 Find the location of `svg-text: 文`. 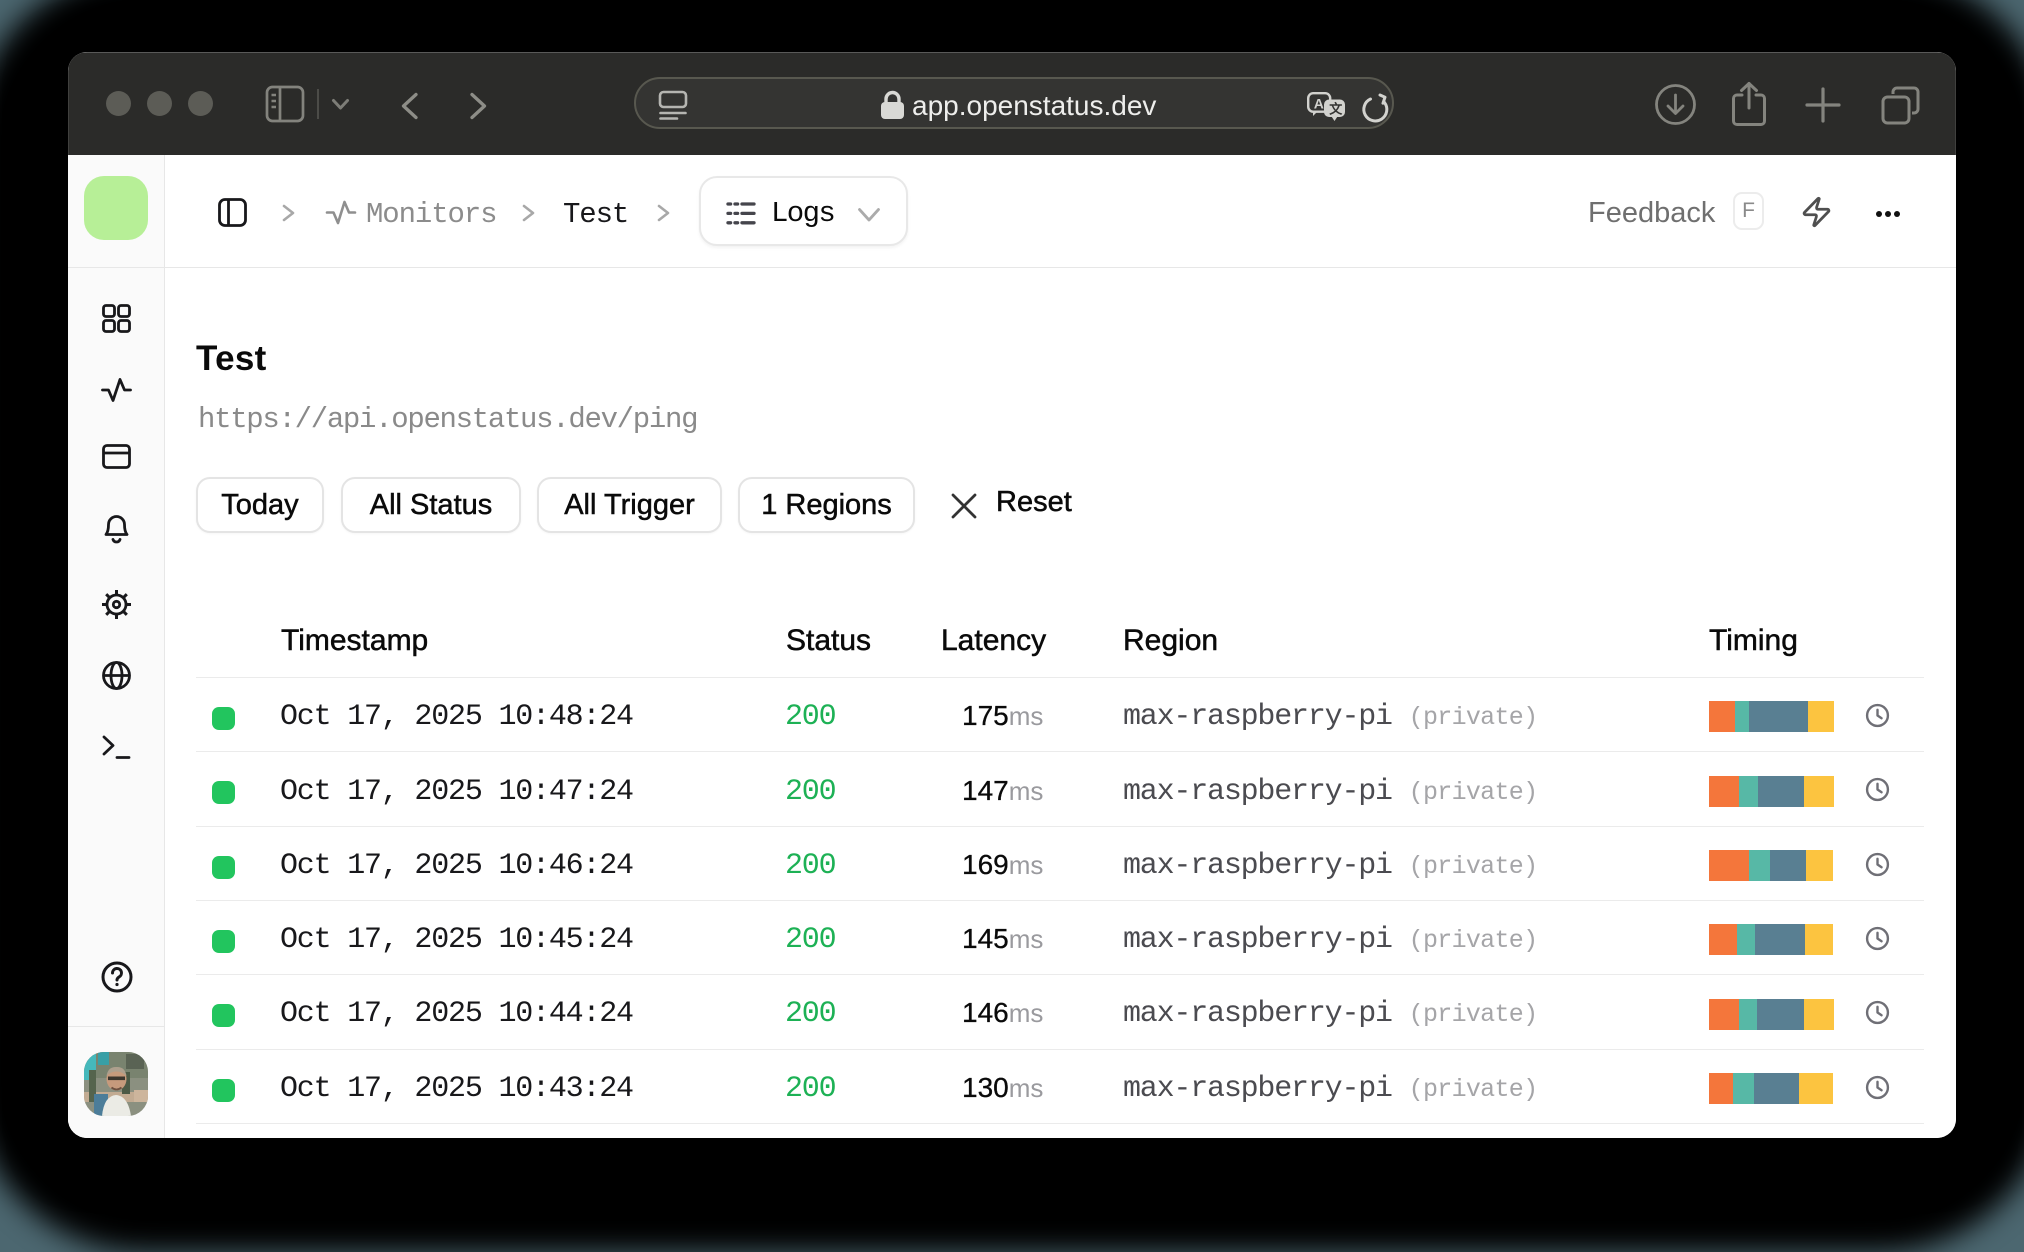

svg-text: 文 is located at coordinates (1336, 109).